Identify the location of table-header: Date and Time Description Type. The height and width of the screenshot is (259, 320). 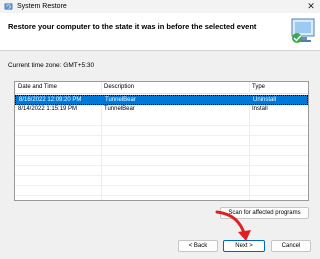
(161, 88).